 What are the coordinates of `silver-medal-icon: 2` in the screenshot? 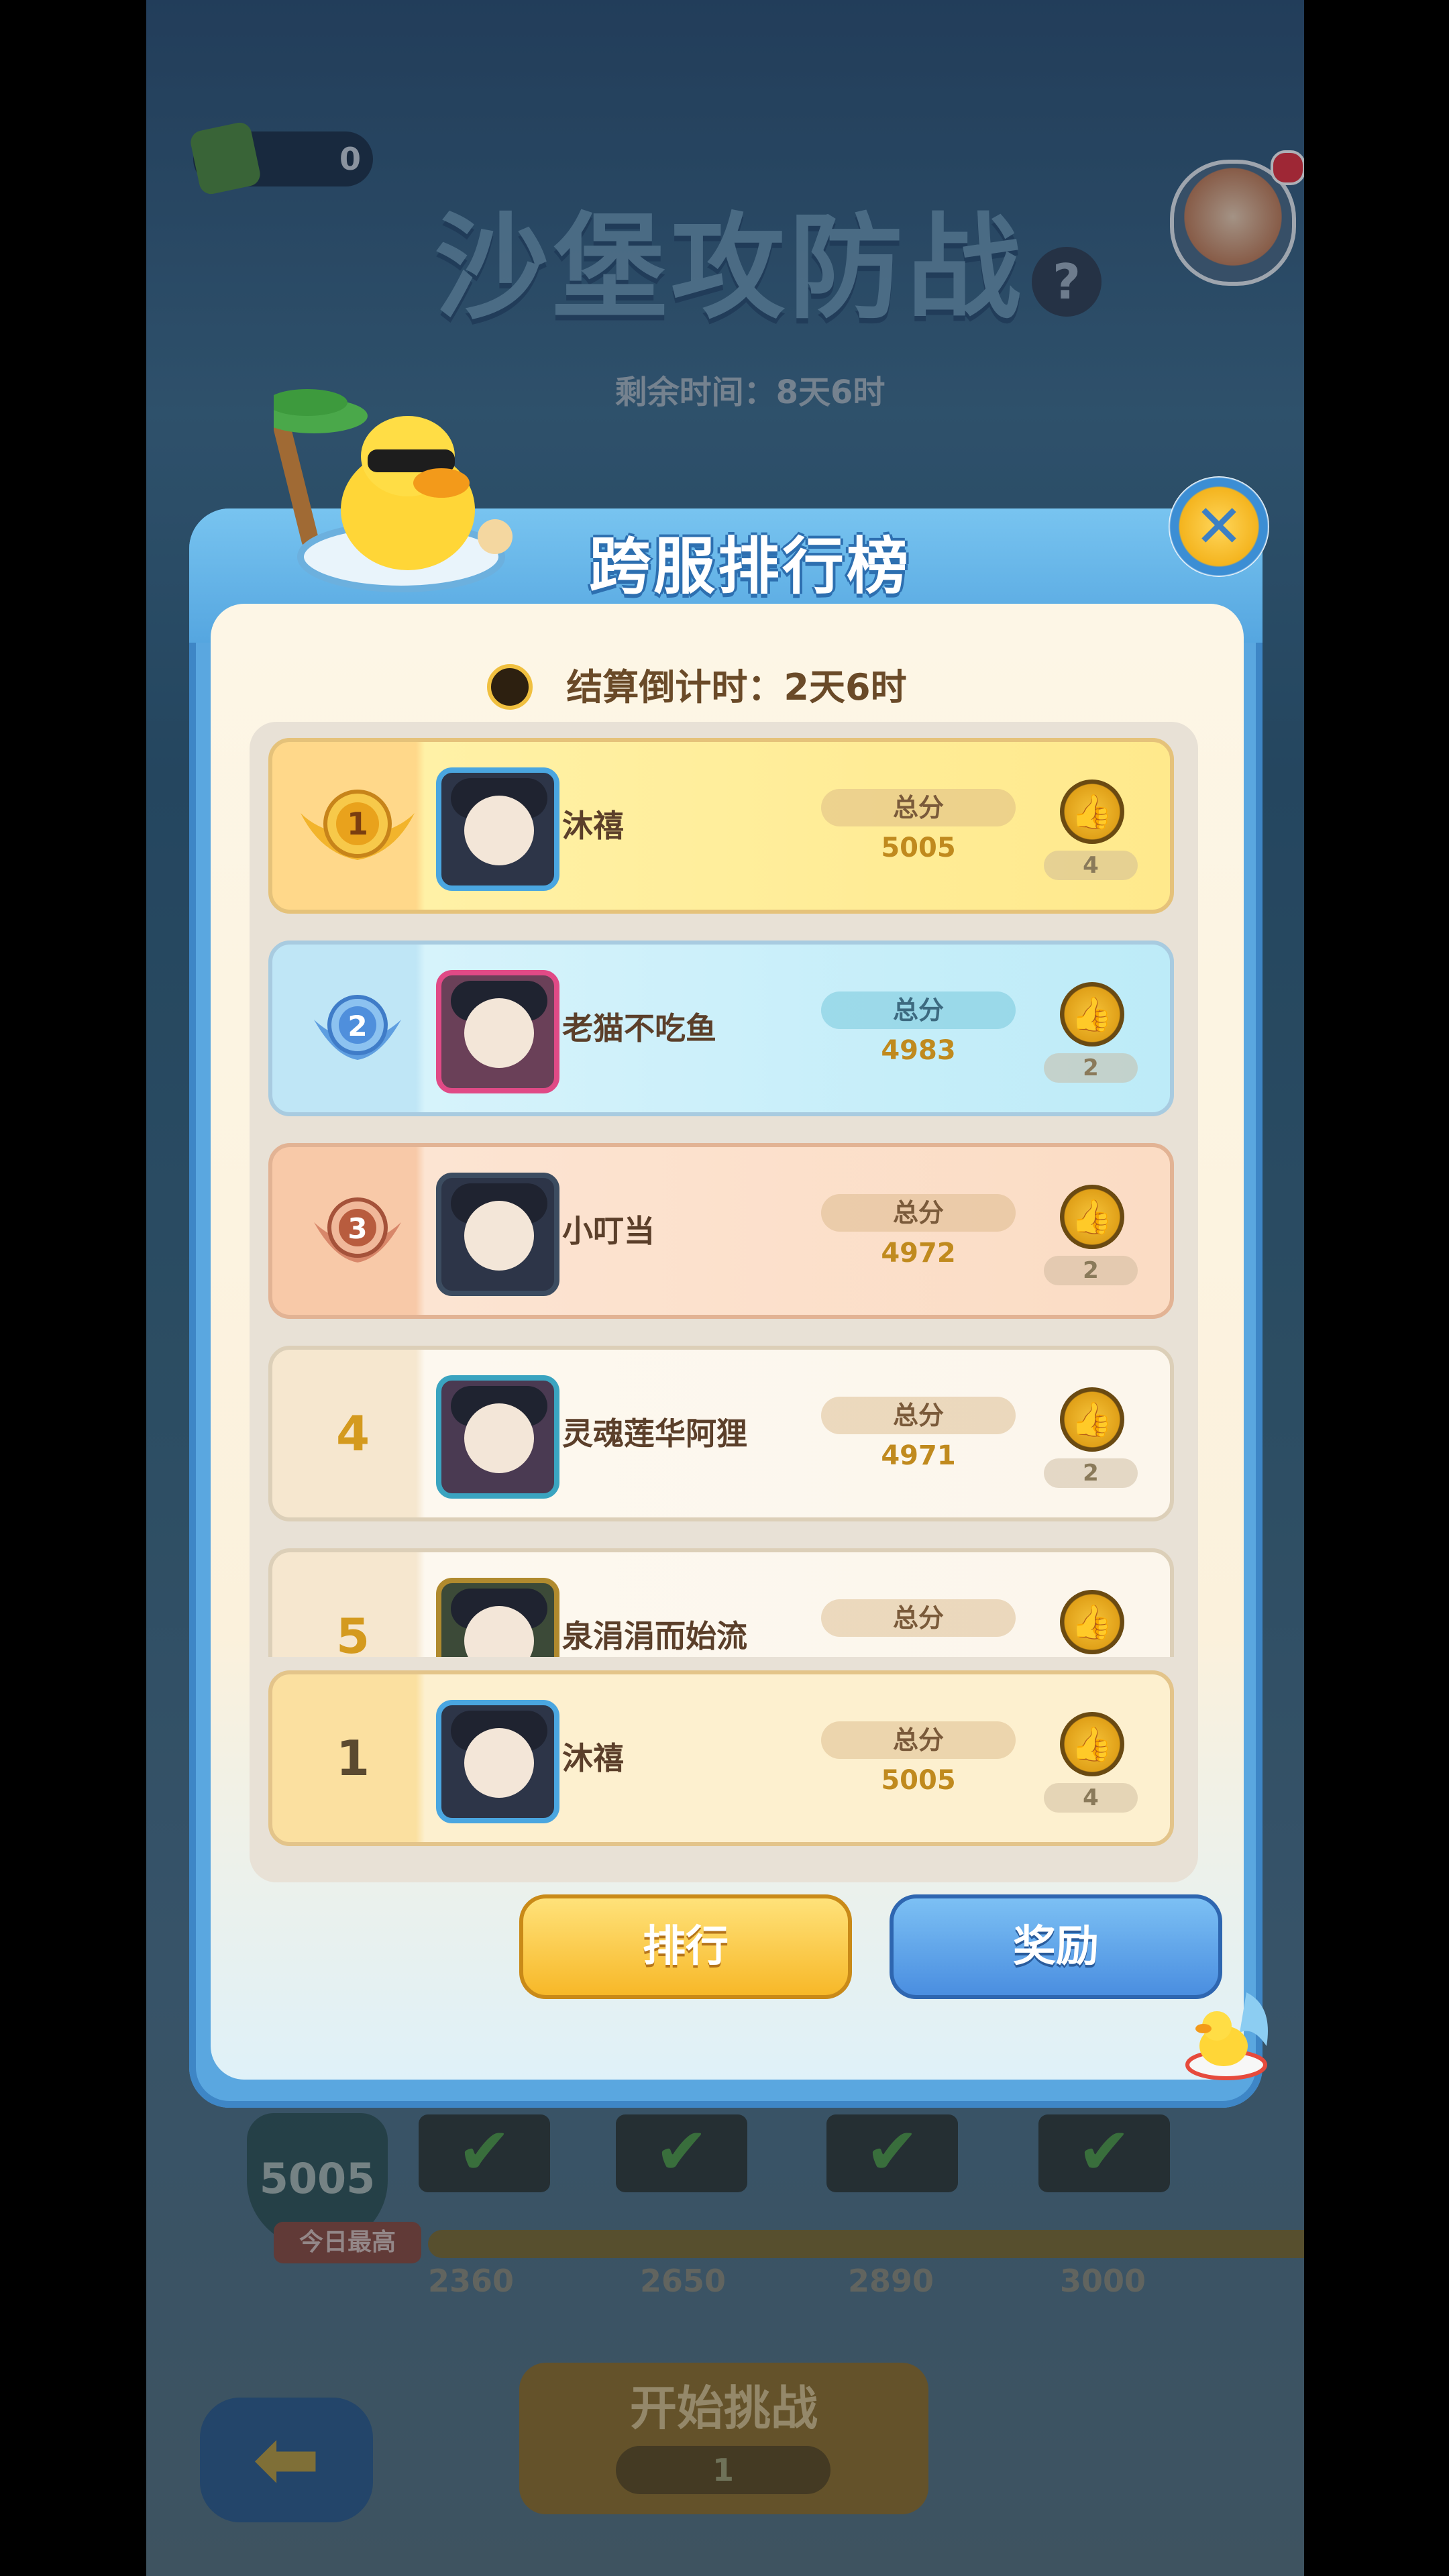 It's located at (357, 1027).